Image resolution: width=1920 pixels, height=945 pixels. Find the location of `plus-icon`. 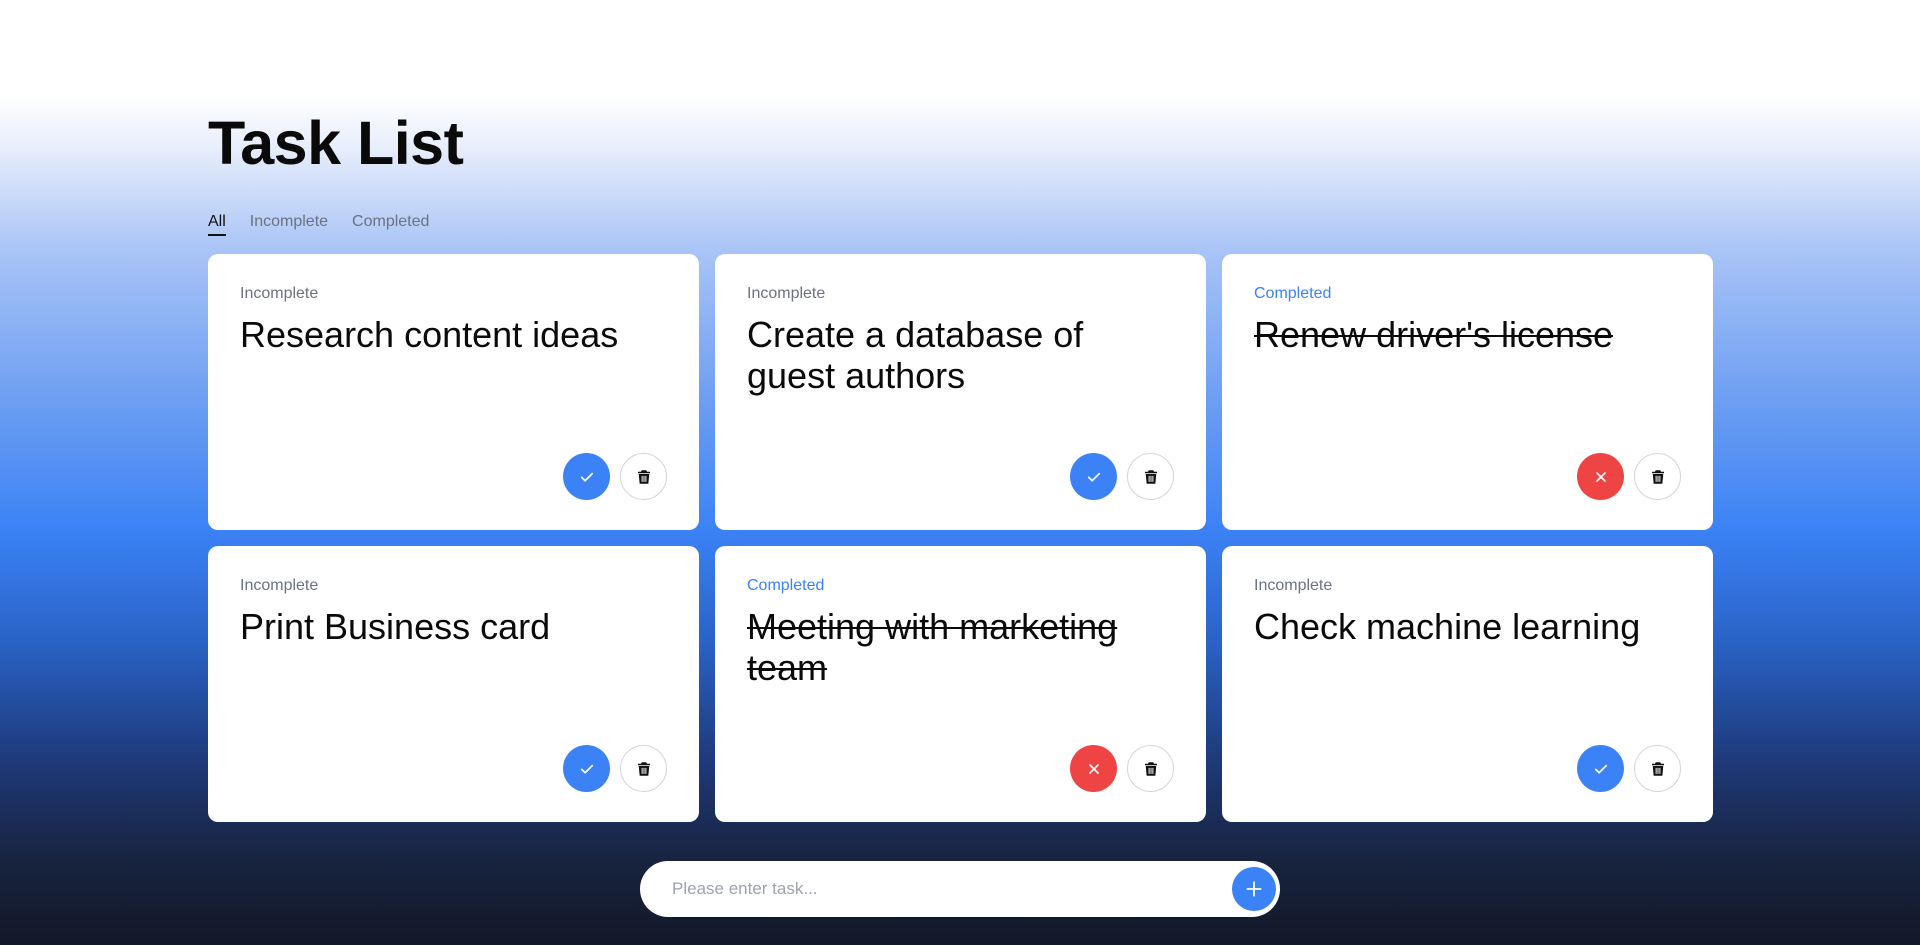

plus-icon is located at coordinates (1254, 889).